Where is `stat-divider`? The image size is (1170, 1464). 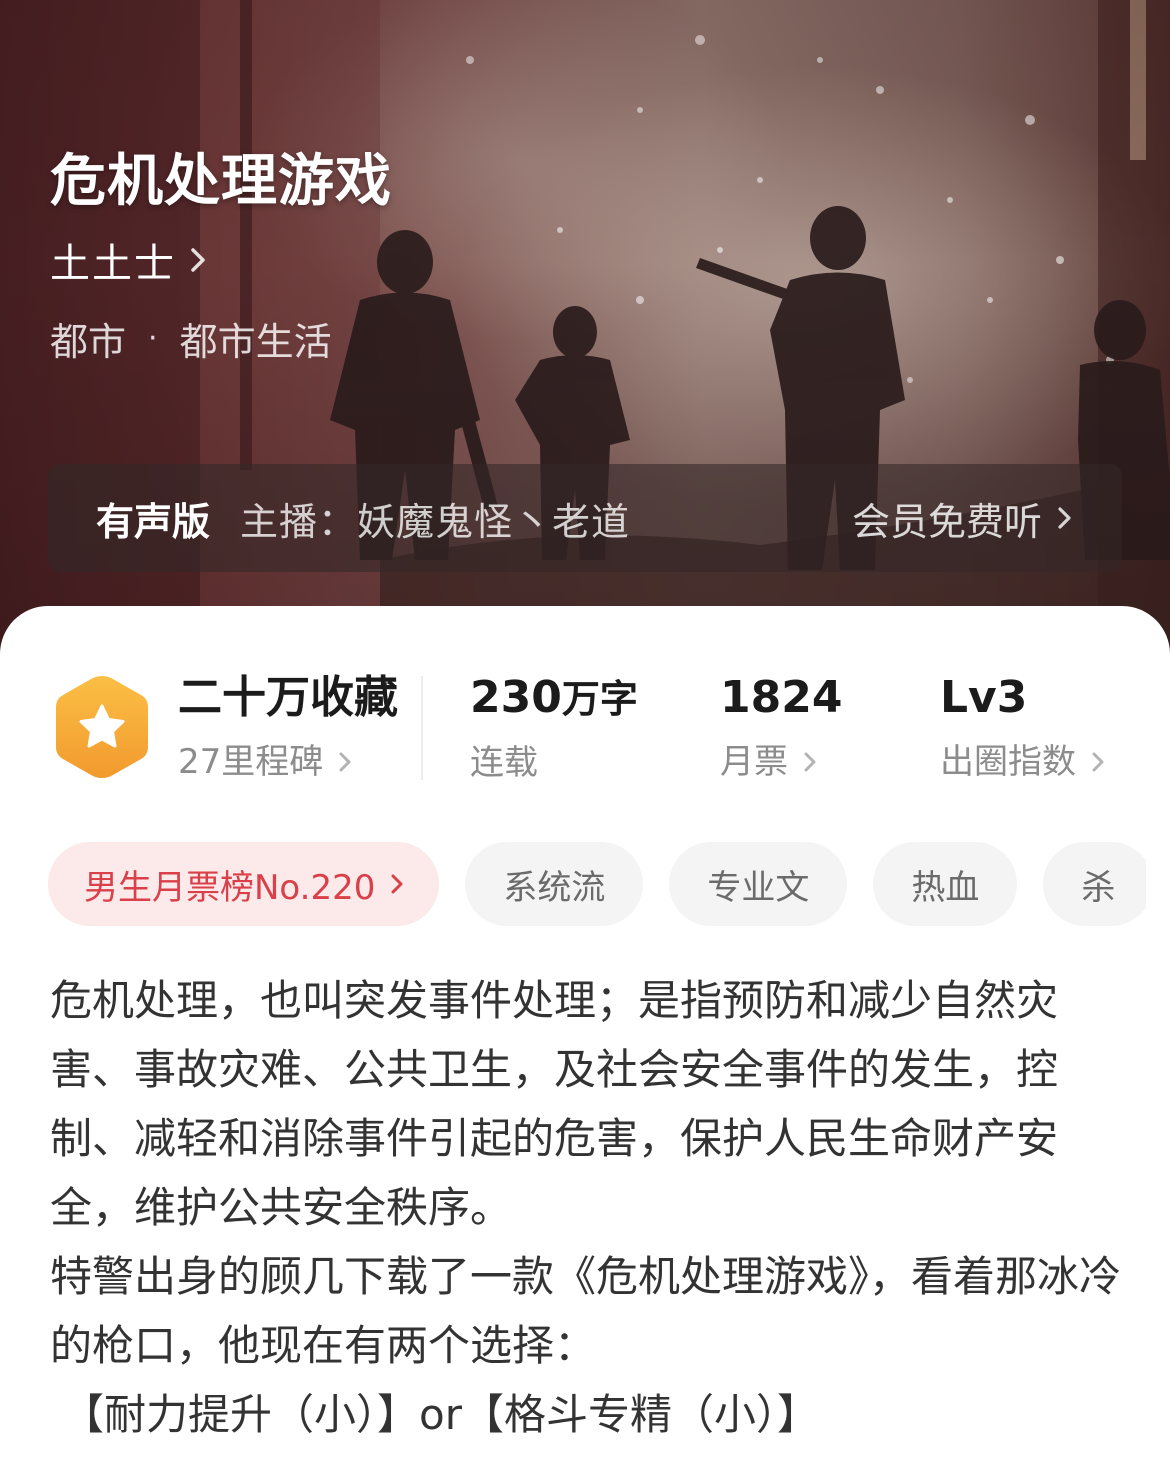 stat-divider is located at coordinates (422, 728).